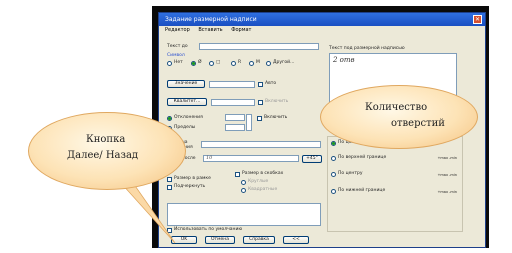 The height and width of the screenshot is (253, 512). What do you see at coordinates (106, 139) in the screenshot?
I see `nav-callout-line-1: Кнопка` at bounding box center [106, 139].